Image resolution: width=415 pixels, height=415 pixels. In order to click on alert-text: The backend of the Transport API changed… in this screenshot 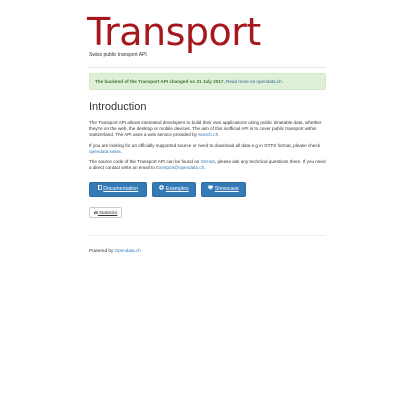, I will do `click(160, 81)`.